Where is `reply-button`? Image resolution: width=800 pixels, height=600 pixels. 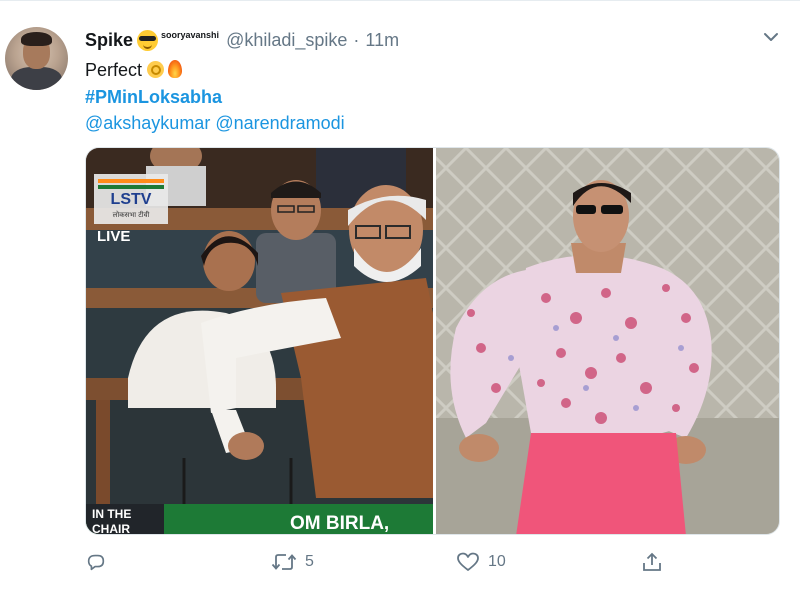 reply-button is located at coordinates (100, 562).